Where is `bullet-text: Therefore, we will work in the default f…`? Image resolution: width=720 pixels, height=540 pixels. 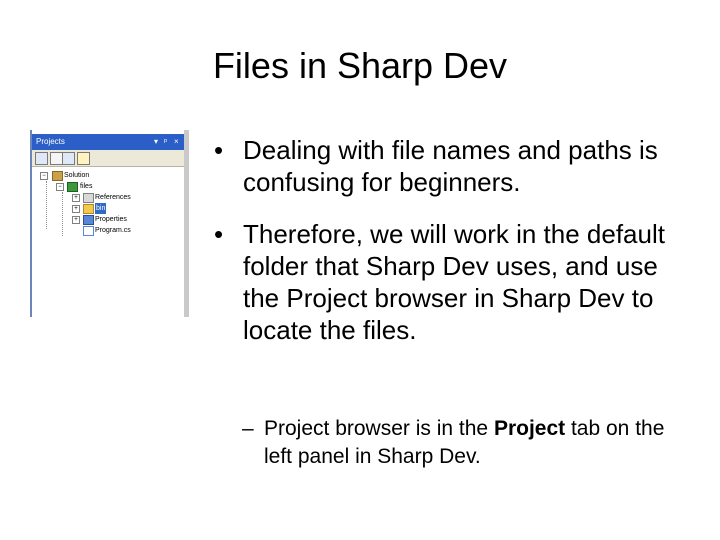 bullet-text: Therefore, we will work in the default f… is located at coordinates (454, 282).